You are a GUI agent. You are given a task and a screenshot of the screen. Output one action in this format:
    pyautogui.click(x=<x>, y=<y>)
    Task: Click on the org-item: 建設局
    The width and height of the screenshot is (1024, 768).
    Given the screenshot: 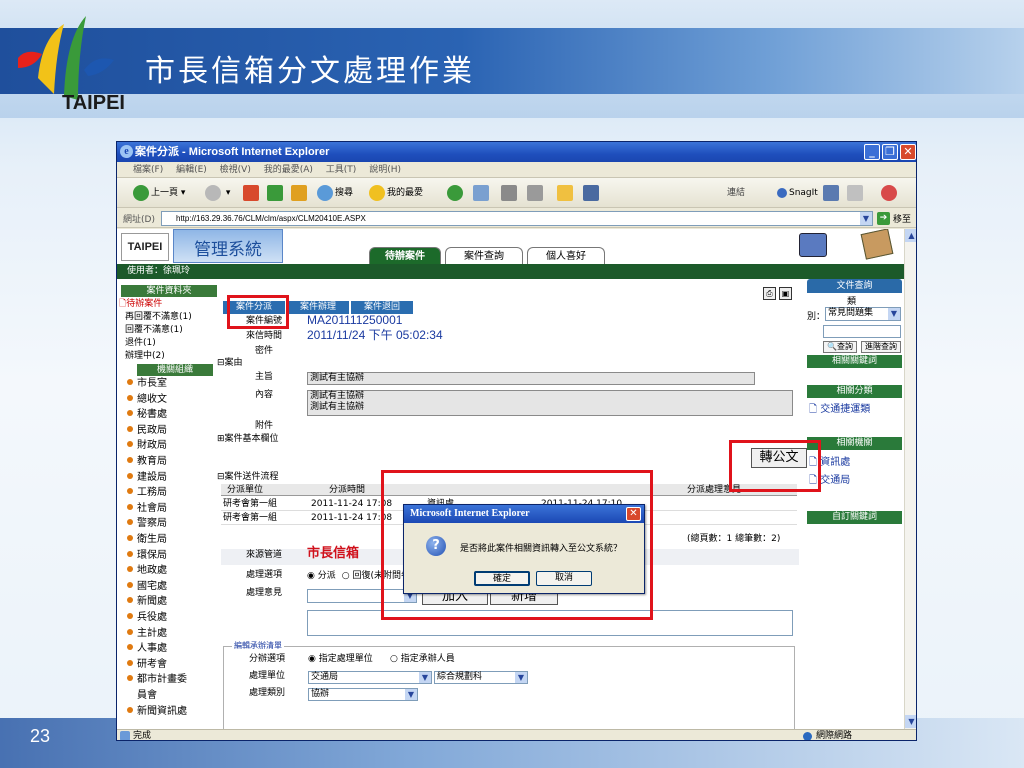 What is the action you would take?
    pyautogui.click(x=147, y=478)
    